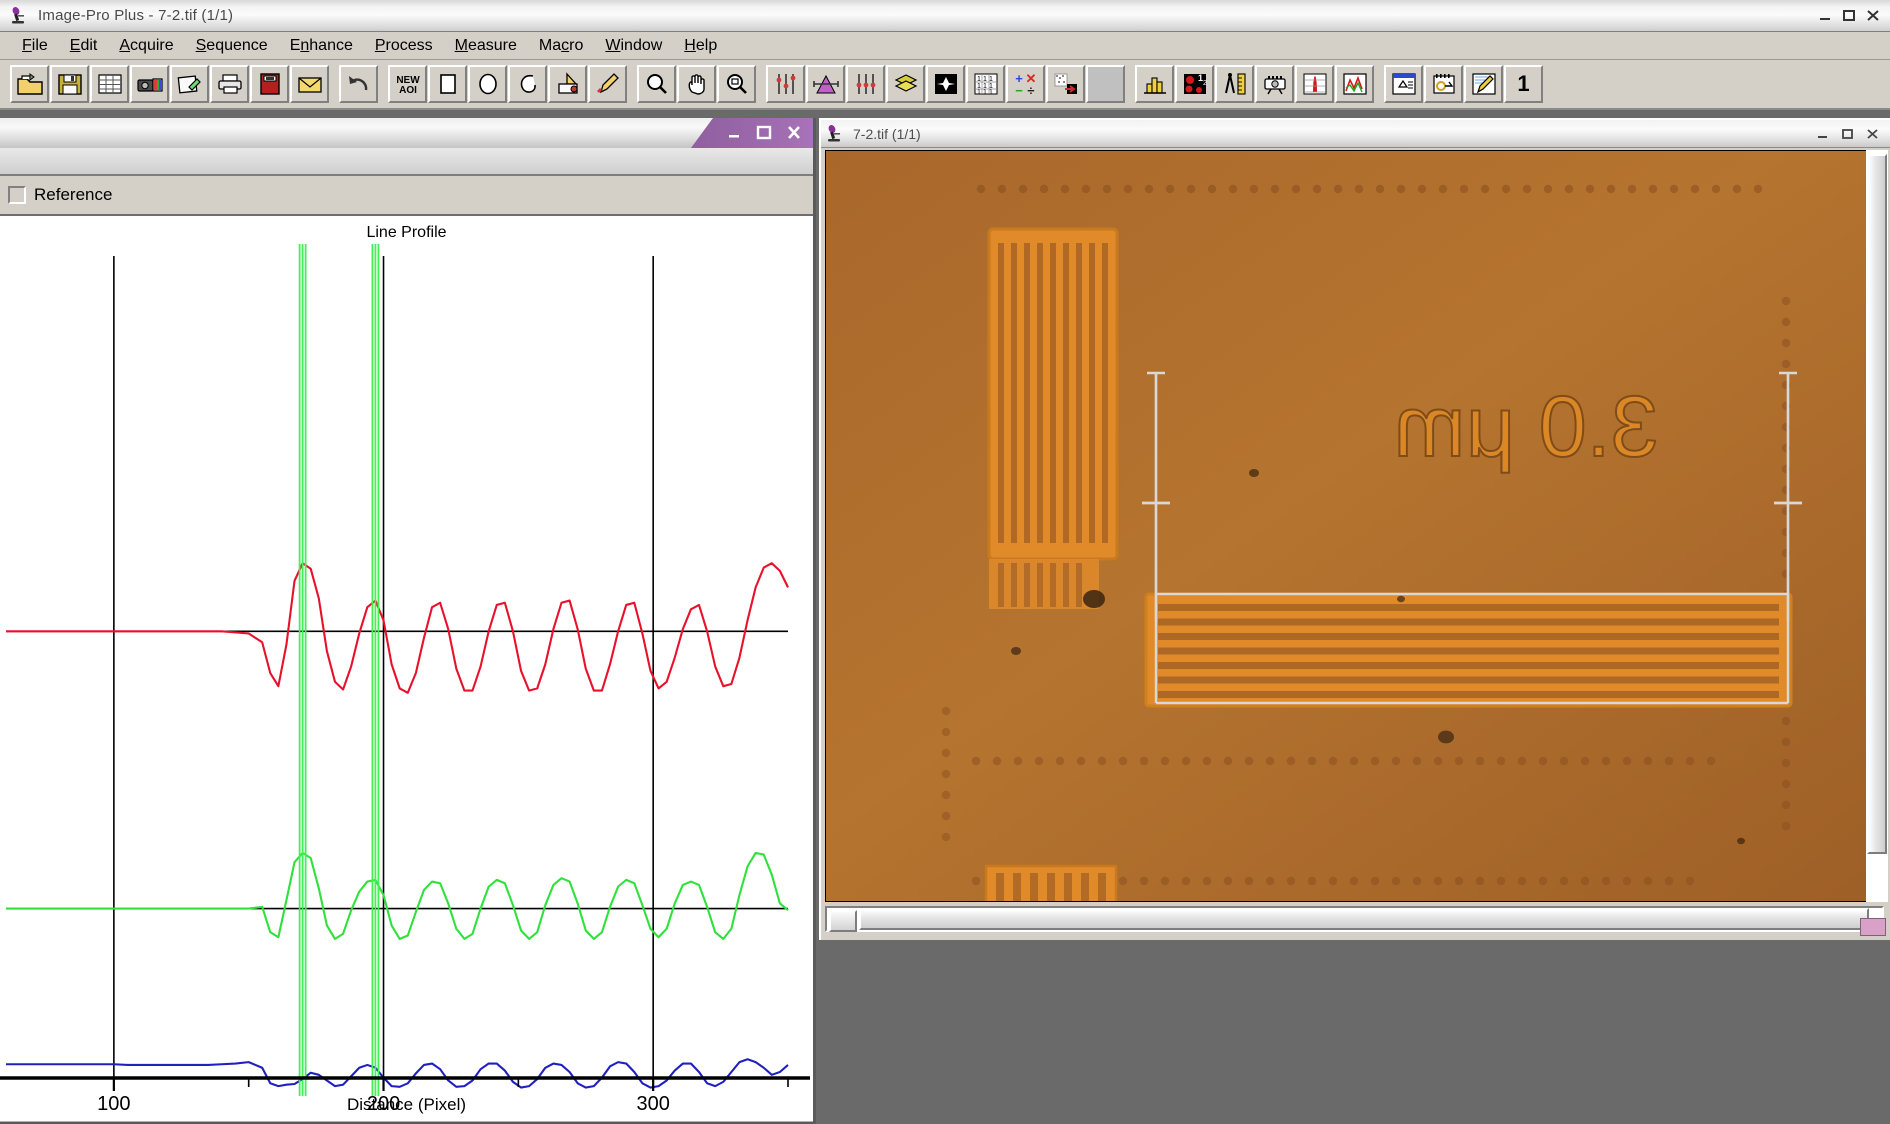 The height and width of the screenshot is (1124, 1890). What do you see at coordinates (232, 46) in the screenshot?
I see `menu-sequence: Sequence` at bounding box center [232, 46].